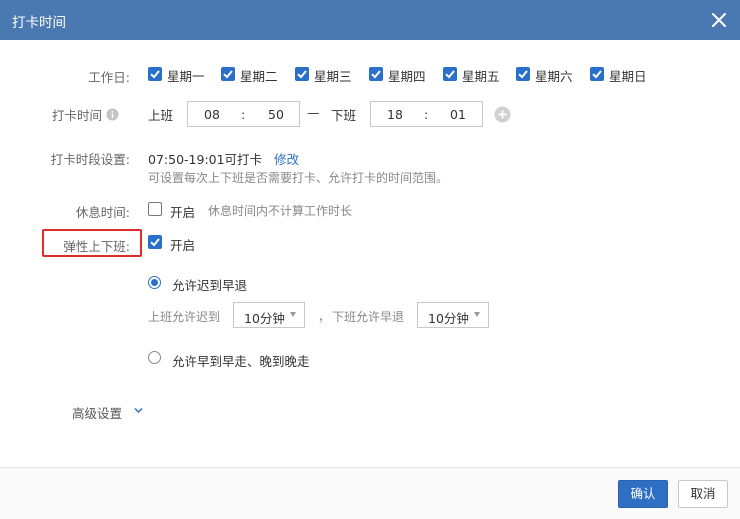  Describe the element at coordinates (407, 76) in the screenshot. I see `day-label: 星期四` at that location.